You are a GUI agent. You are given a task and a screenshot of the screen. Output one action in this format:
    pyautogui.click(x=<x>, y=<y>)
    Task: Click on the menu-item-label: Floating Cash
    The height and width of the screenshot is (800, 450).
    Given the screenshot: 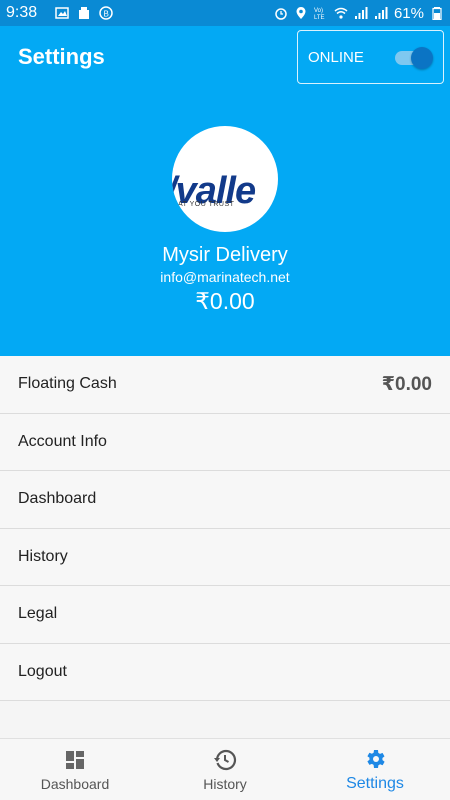 What is the action you would take?
    pyautogui.click(x=67, y=384)
    